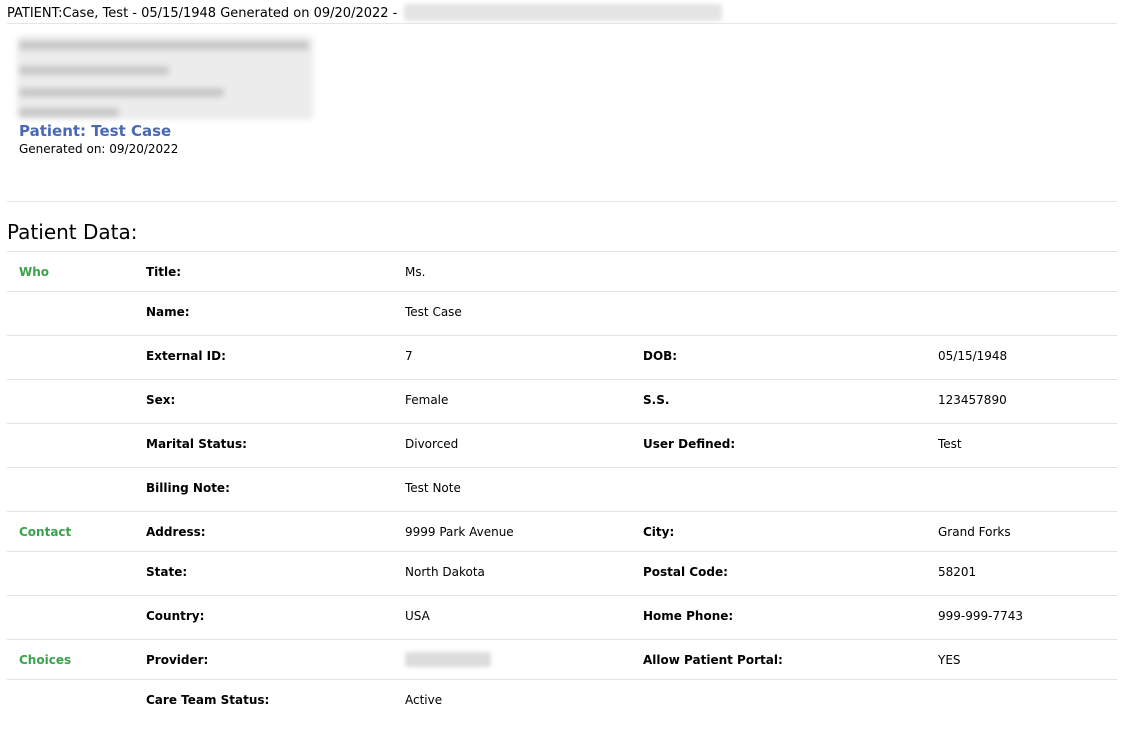  What do you see at coordinates (196, 444) in the screenshot?
I see `field-label: Marital Status:` at bounding box center [196, 444].